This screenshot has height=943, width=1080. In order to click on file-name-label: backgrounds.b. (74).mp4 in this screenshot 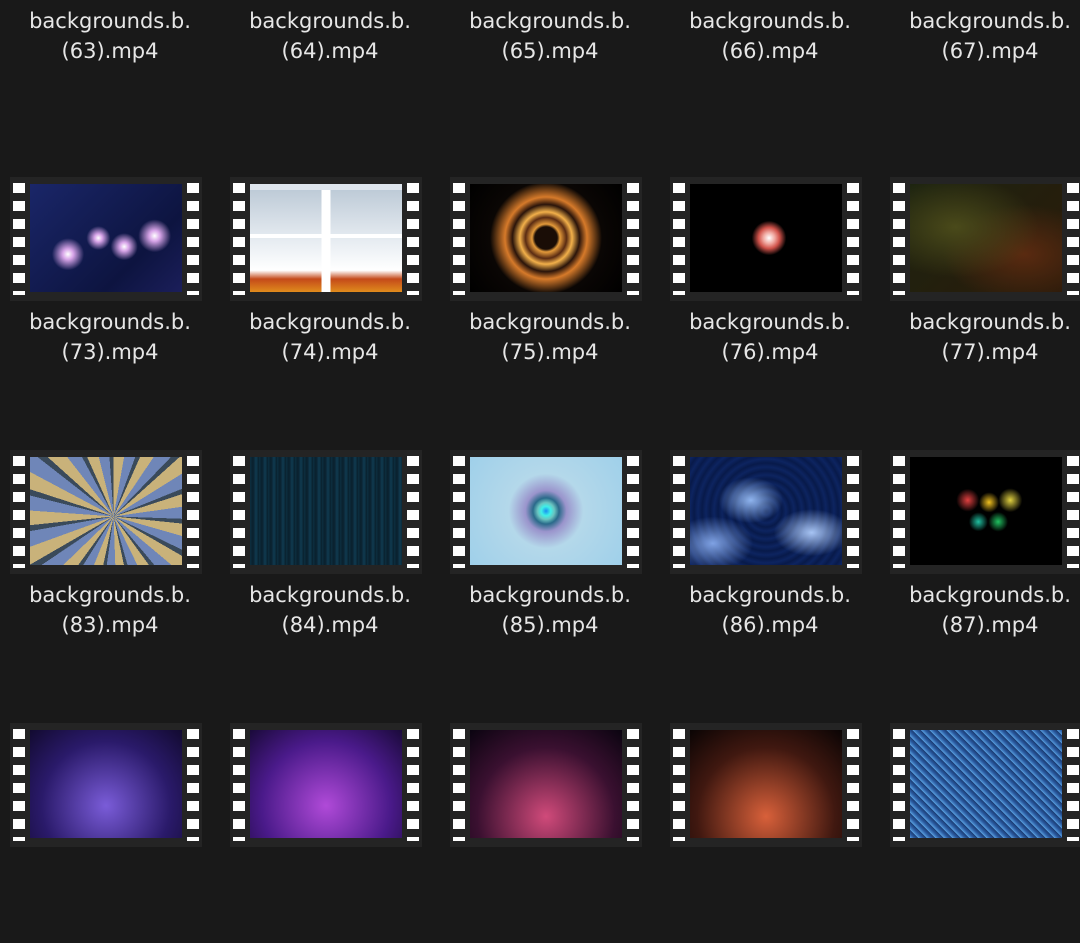, I will do `click(330, 337)`.